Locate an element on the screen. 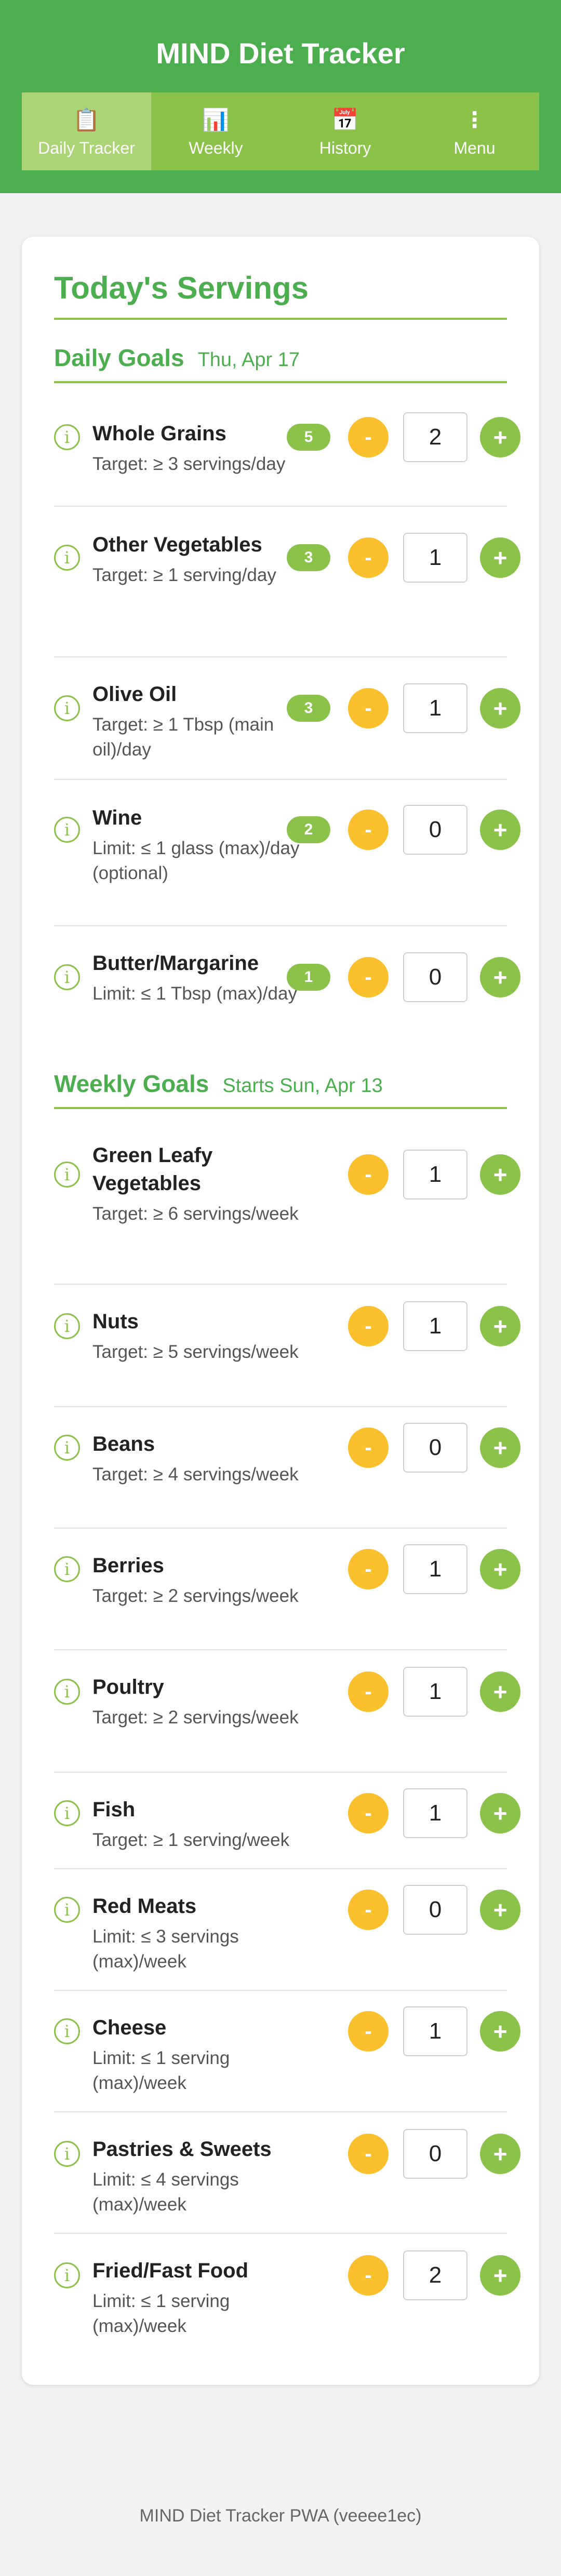 This screenshot has width=561, height=2576. page-title: Today's Servings is located at coordinates (181, 288).